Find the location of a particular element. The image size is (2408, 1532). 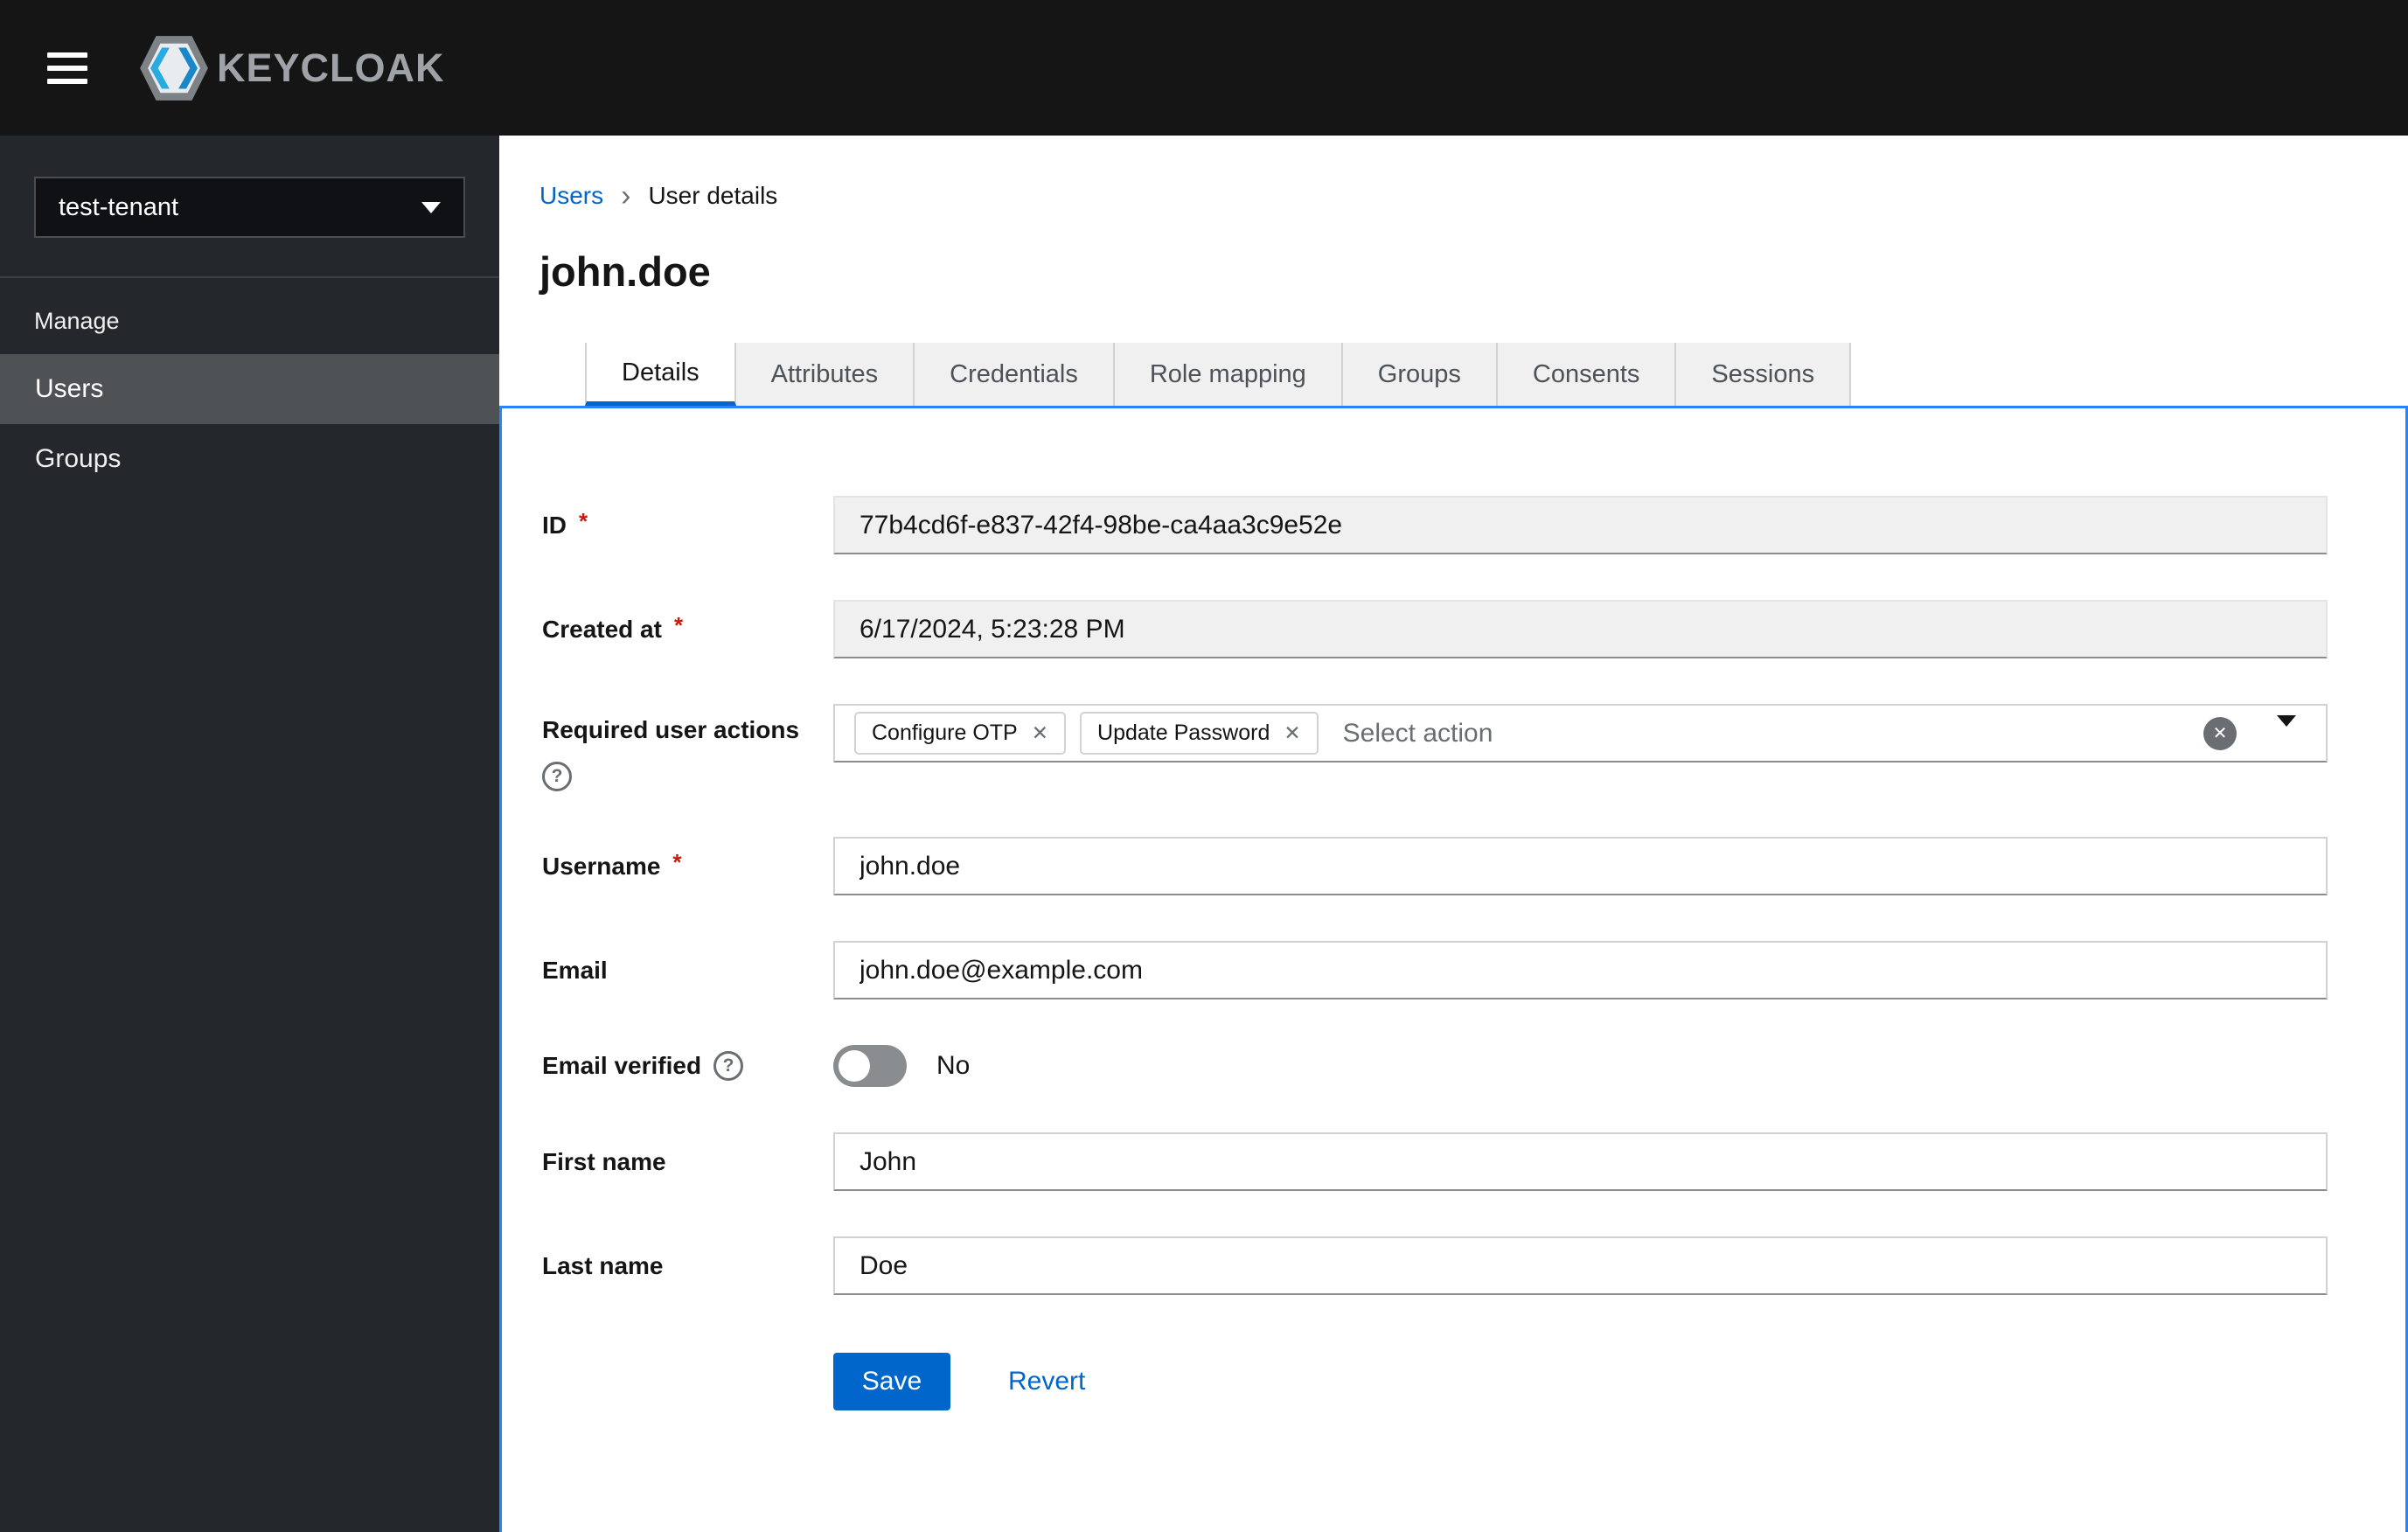

username-input is located at coordinates (1580, 866).